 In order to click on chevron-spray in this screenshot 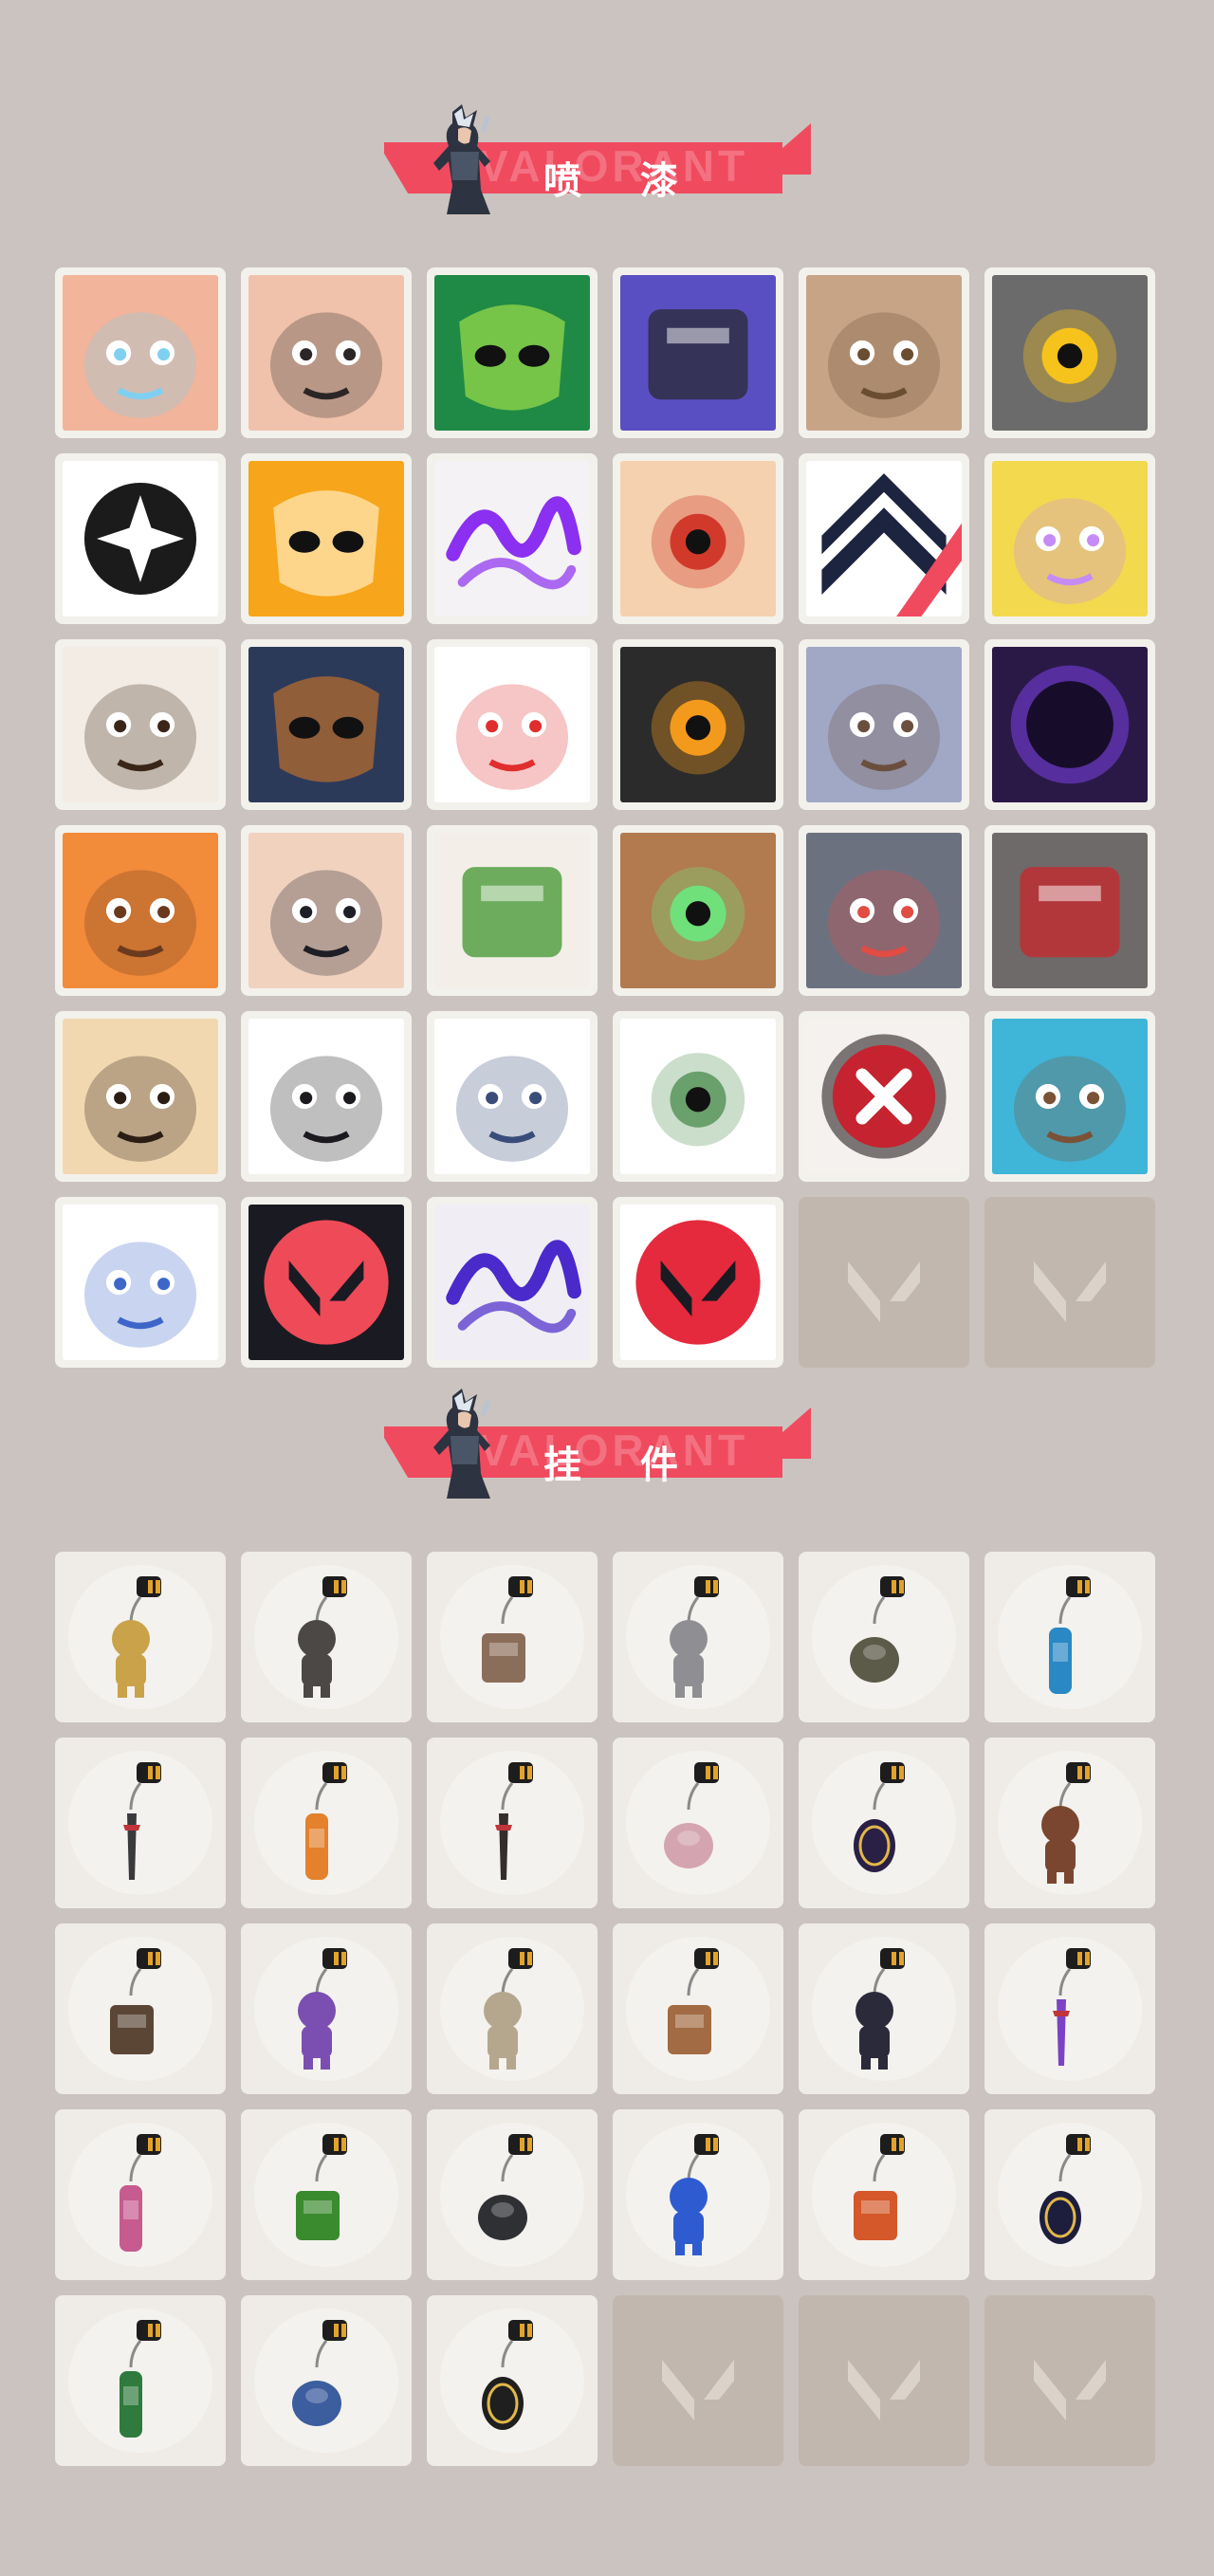, I will do `click(884, 538)`.